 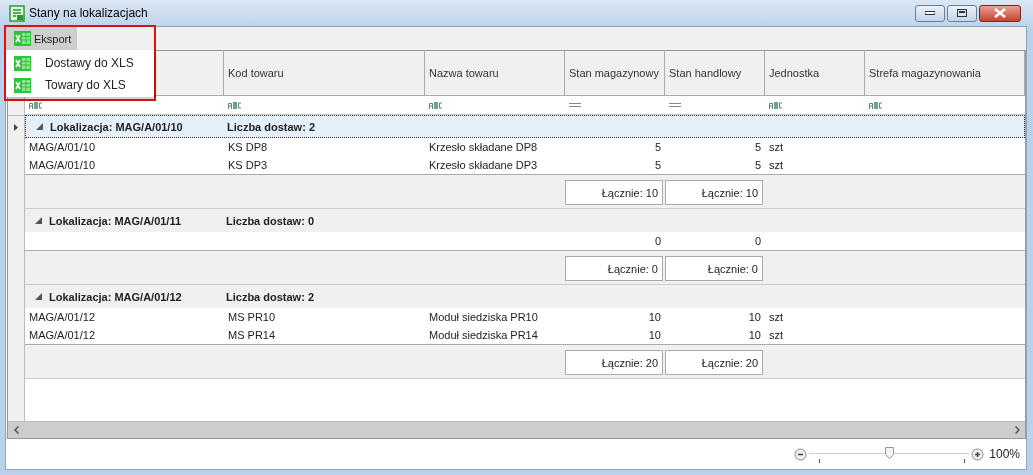 What do you see at coordinates (483, 317) in the screenshot?
I see `table-cell-text: Moduł siedziska PR10` at bounding box center [483, 317].